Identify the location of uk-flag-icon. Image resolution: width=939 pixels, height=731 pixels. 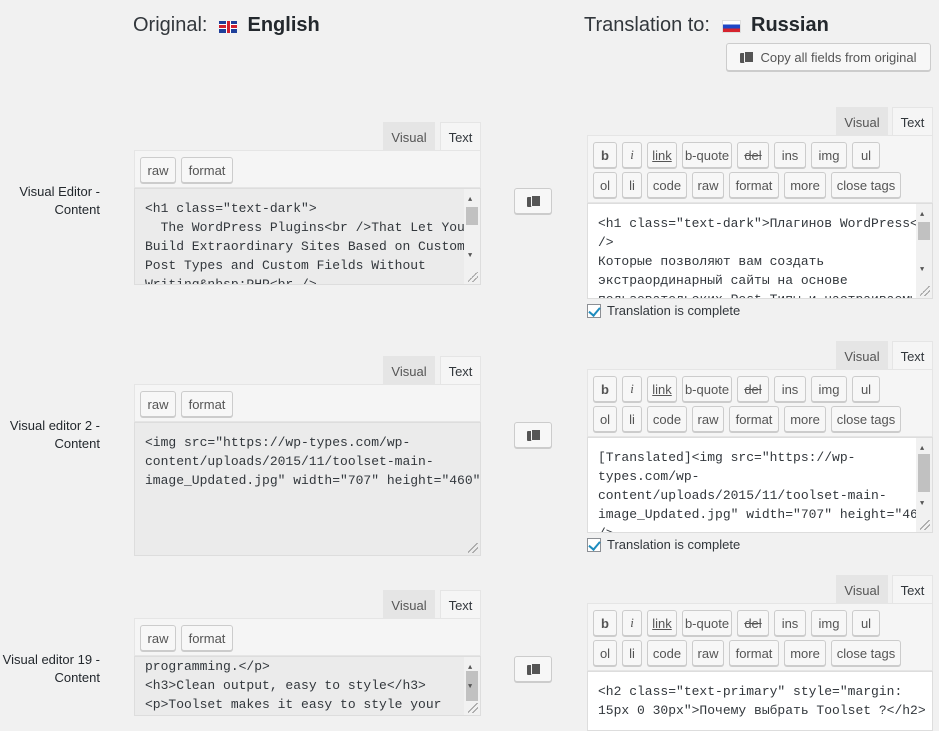
(228, 26).